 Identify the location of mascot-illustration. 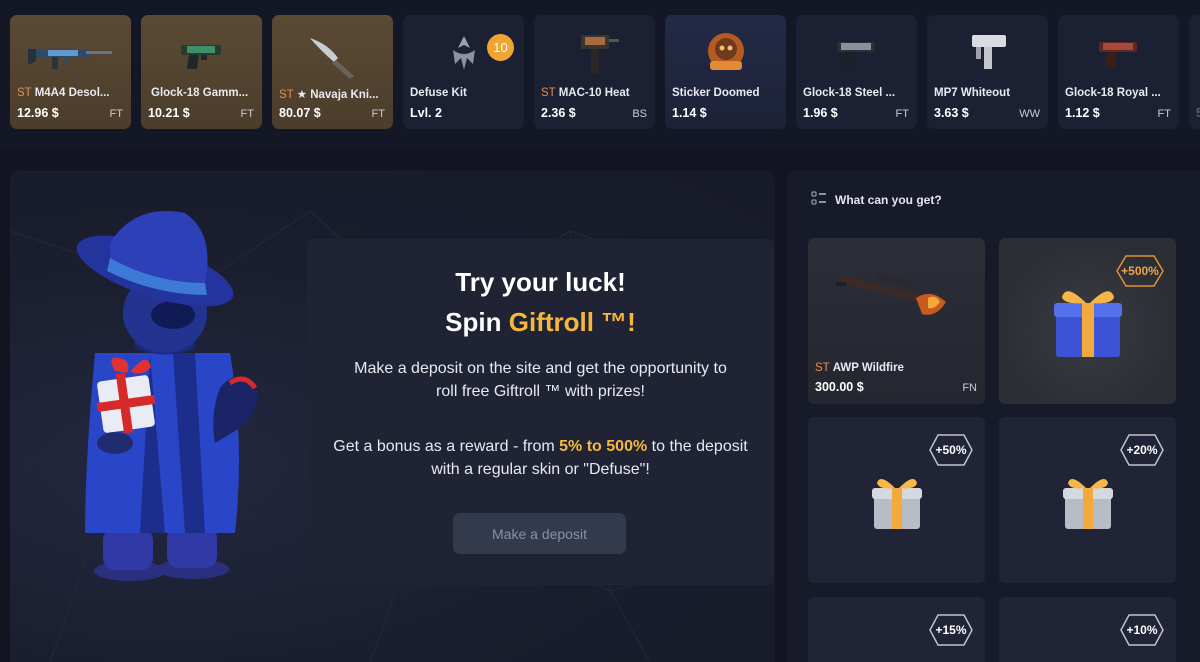
(165, 395).